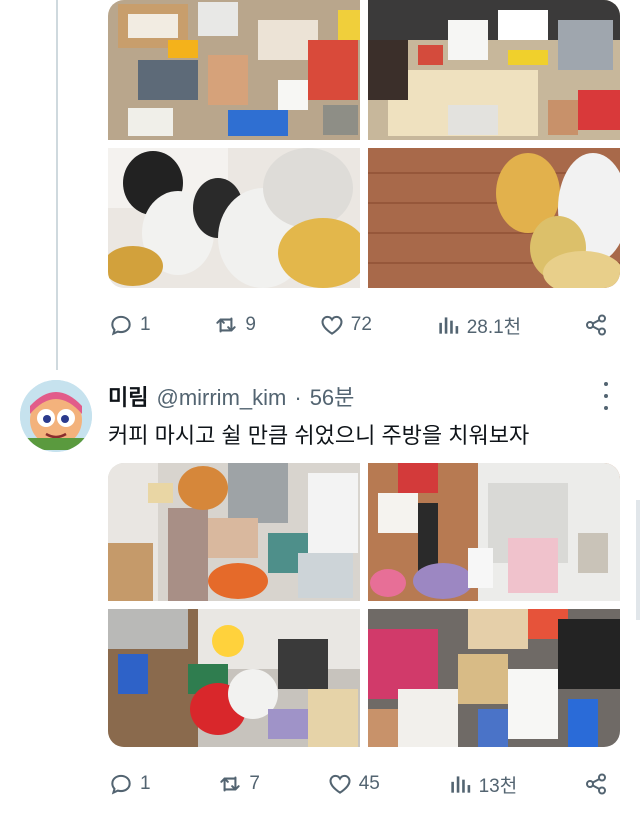 The image size is (640, 818). What do you see at coordinates (250, 324) in the screenshot?
I see `retweet-count: 9` at bounding box center [250, 324].